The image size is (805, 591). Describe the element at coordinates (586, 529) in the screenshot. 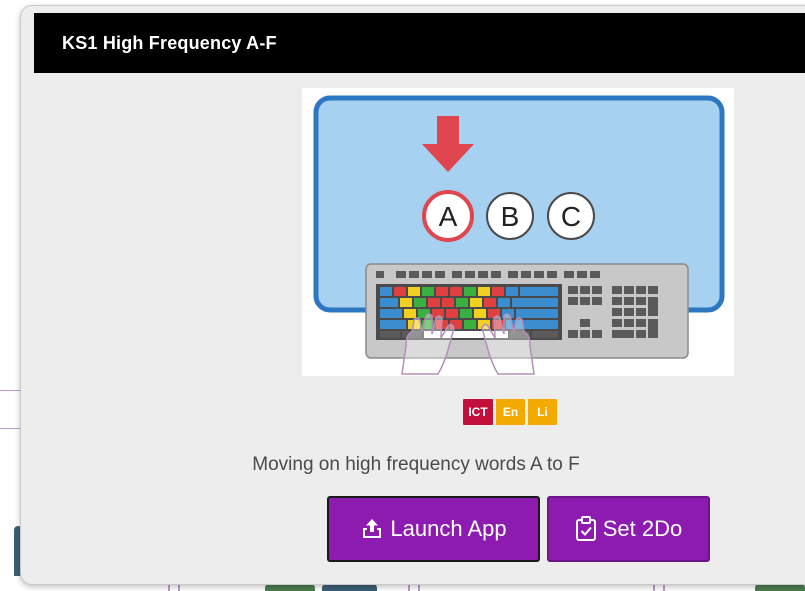

I see `clipboard-check-icon` at that location.